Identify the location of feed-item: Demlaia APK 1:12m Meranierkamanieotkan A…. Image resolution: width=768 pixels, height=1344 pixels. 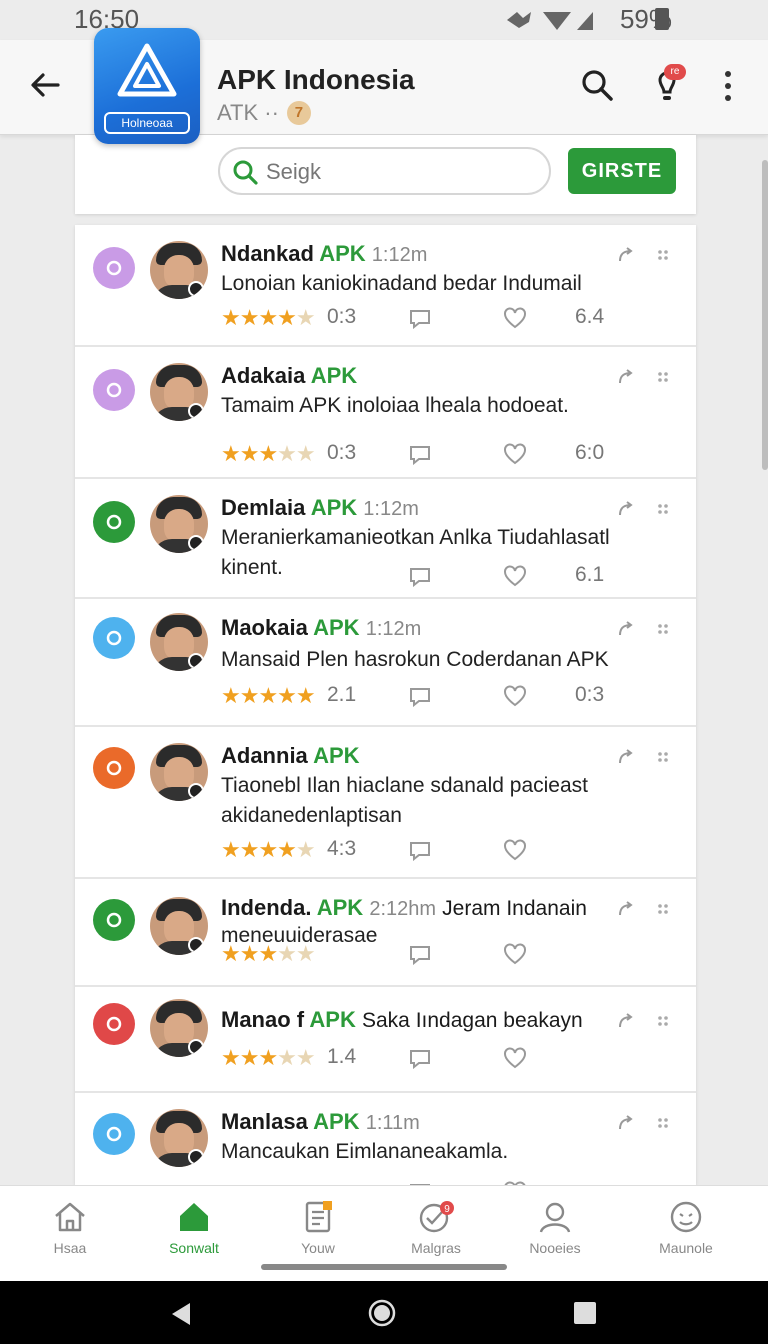
(385, 539).